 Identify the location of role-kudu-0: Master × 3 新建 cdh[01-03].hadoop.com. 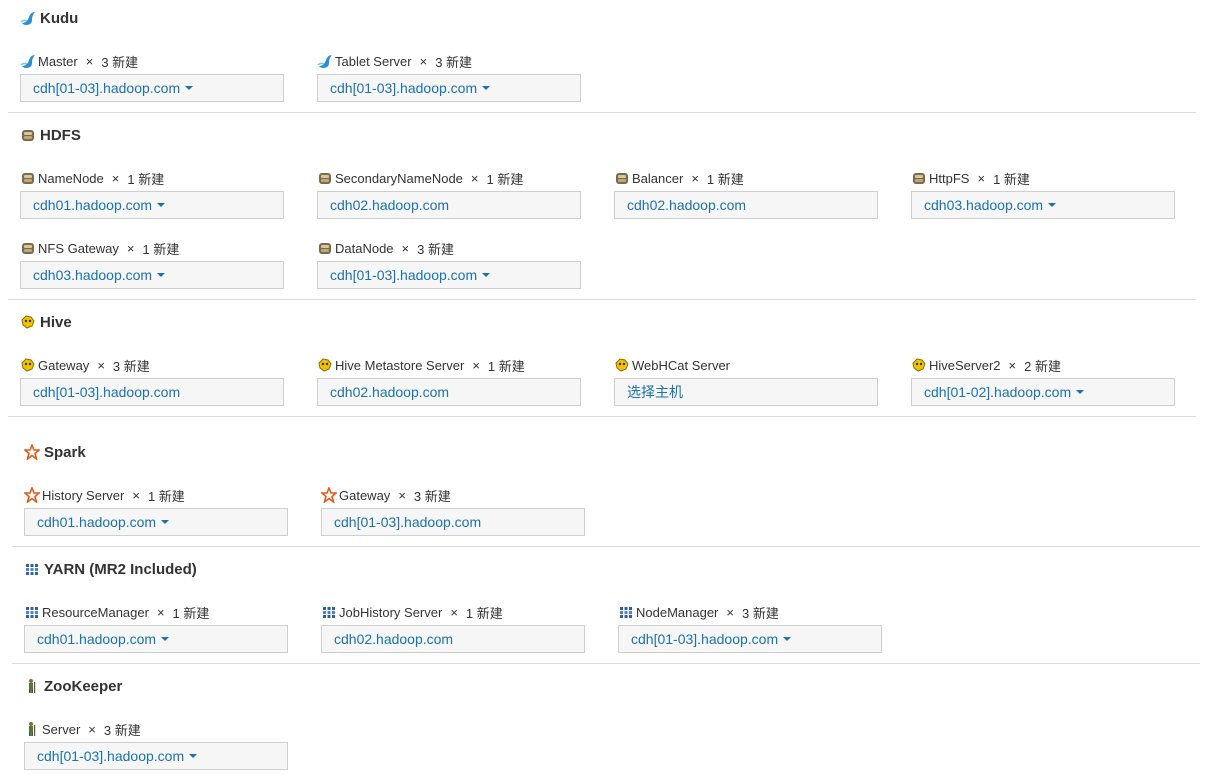
(152, 77).